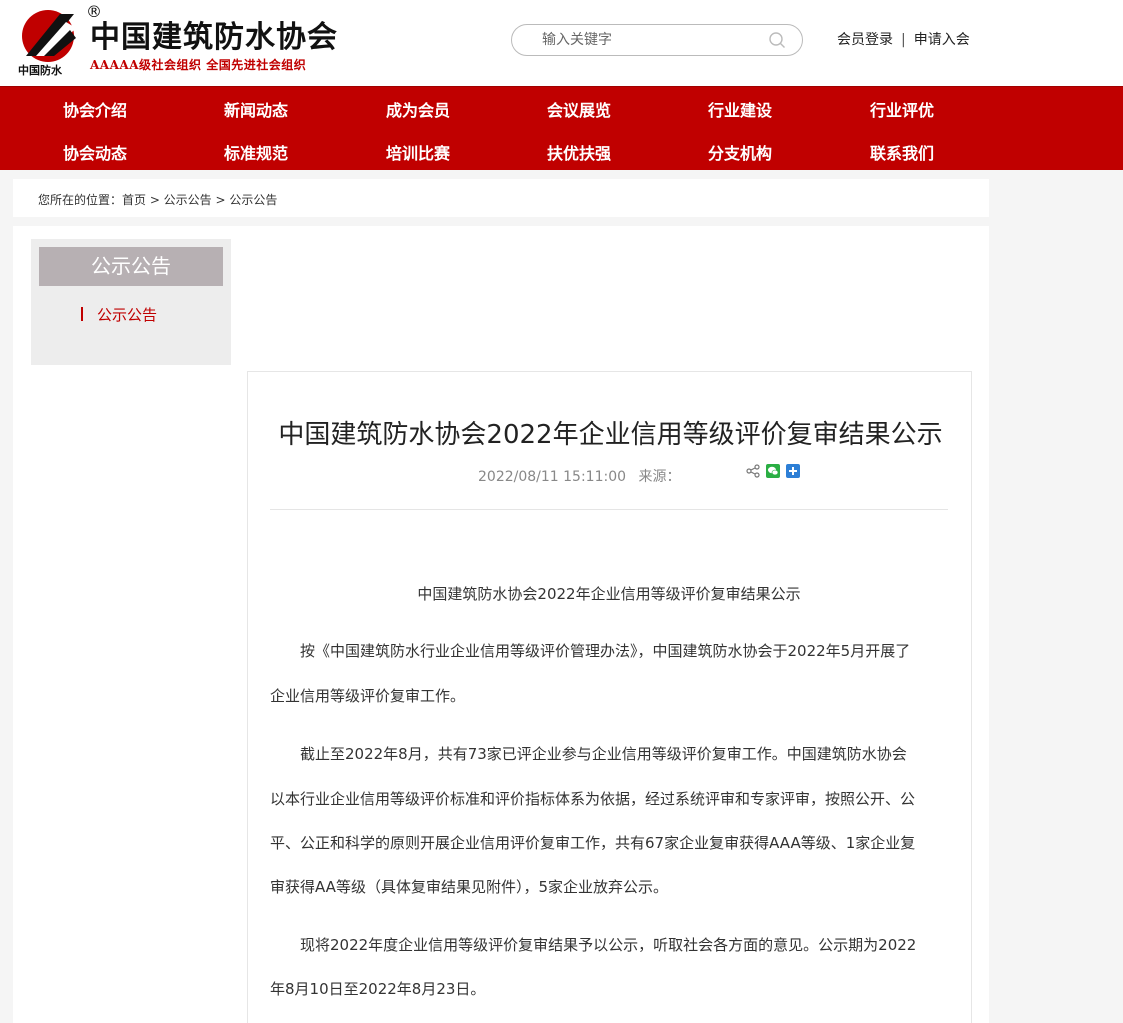 The width and height of the screenshot is (1123, 1023). I want to click on search-box, so click(657, 40).